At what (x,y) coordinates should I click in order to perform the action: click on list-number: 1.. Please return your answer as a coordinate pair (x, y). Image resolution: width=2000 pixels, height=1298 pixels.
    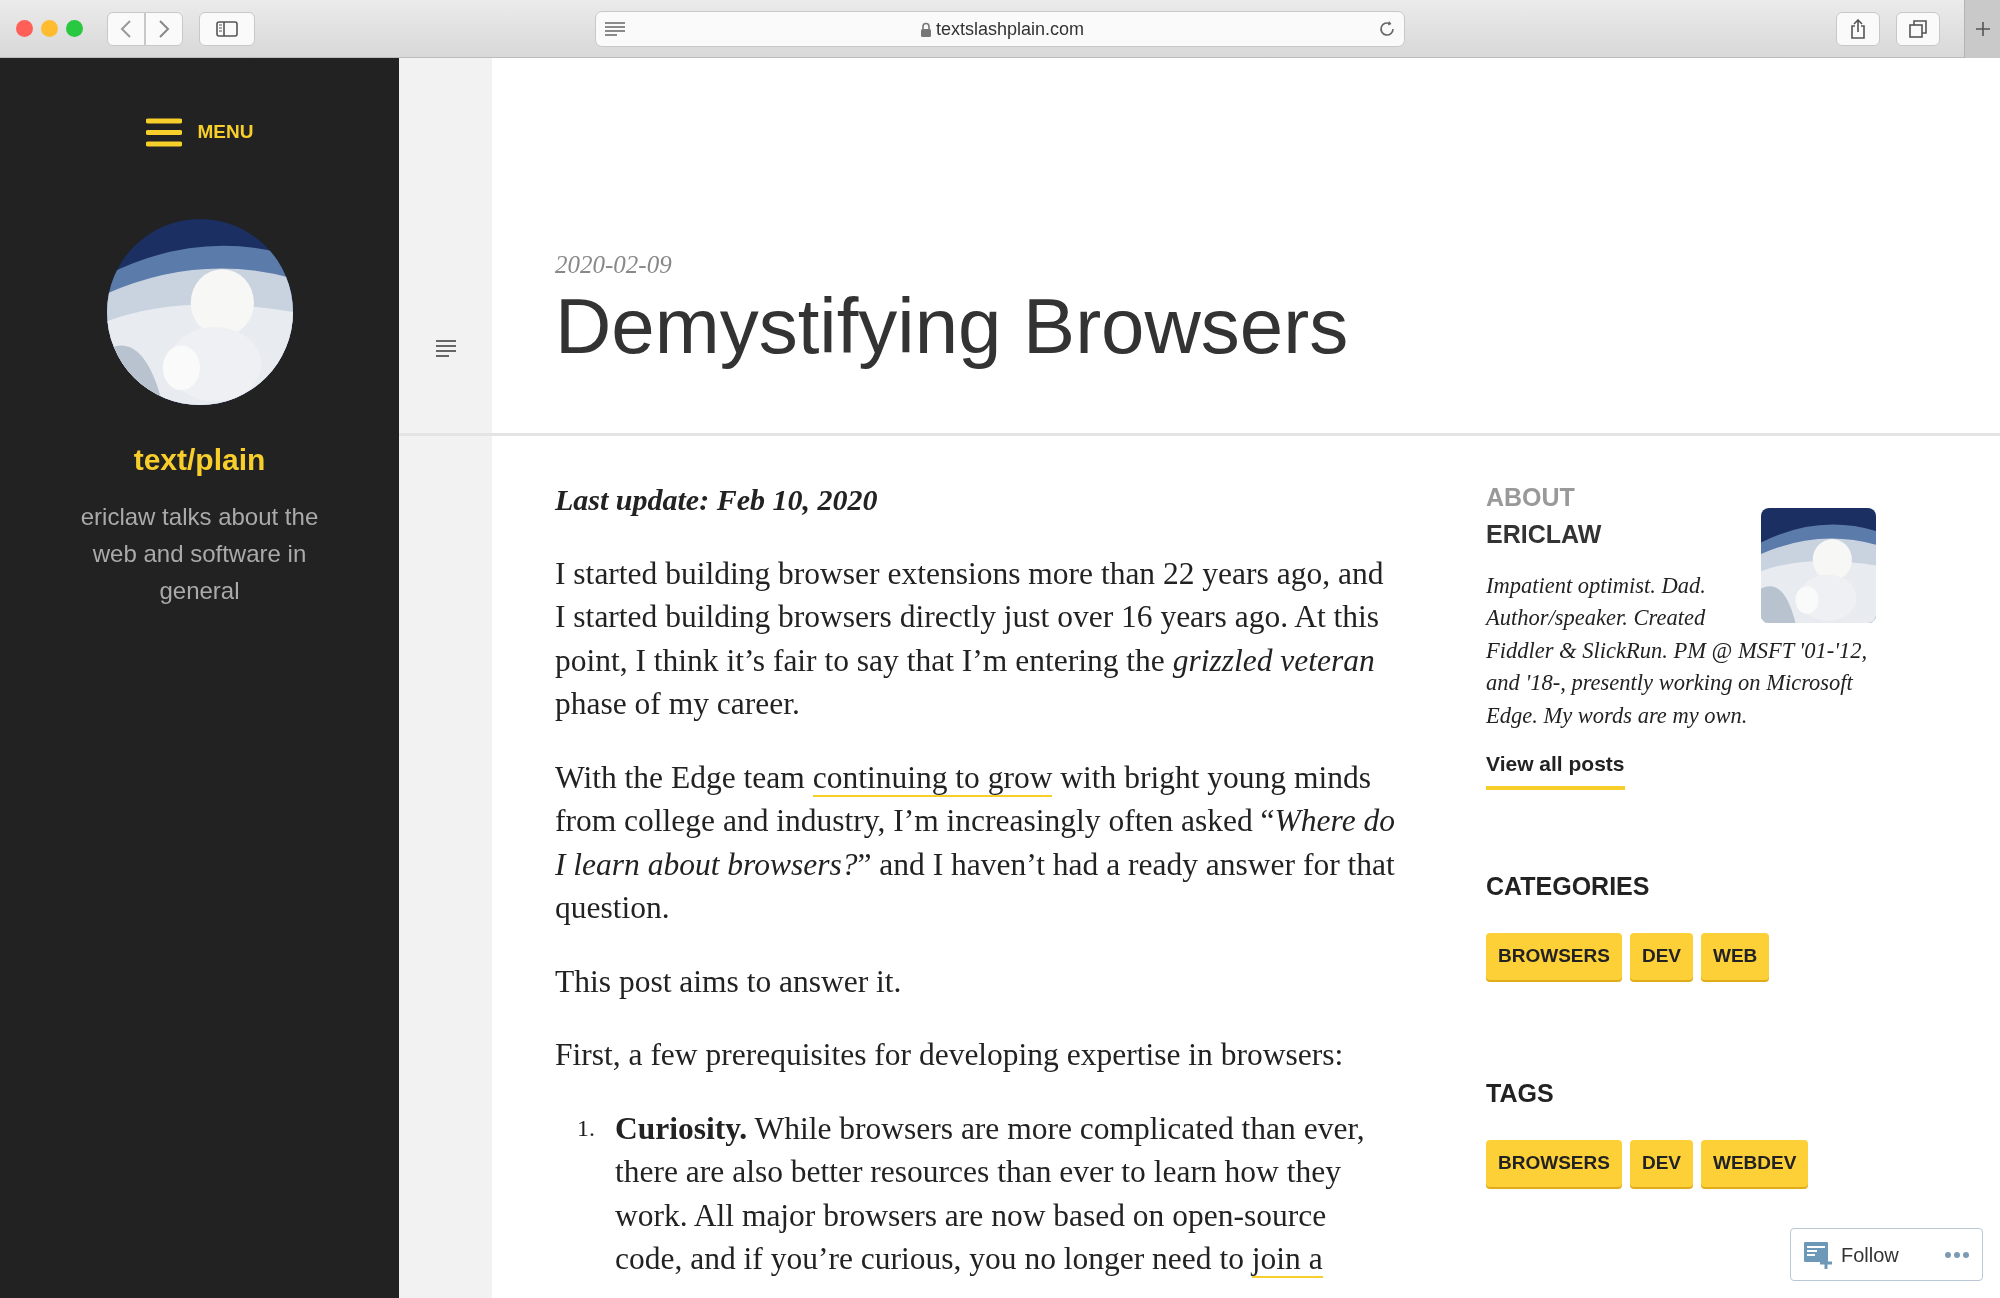
    Looking at the image, I should click on (586, 1128).